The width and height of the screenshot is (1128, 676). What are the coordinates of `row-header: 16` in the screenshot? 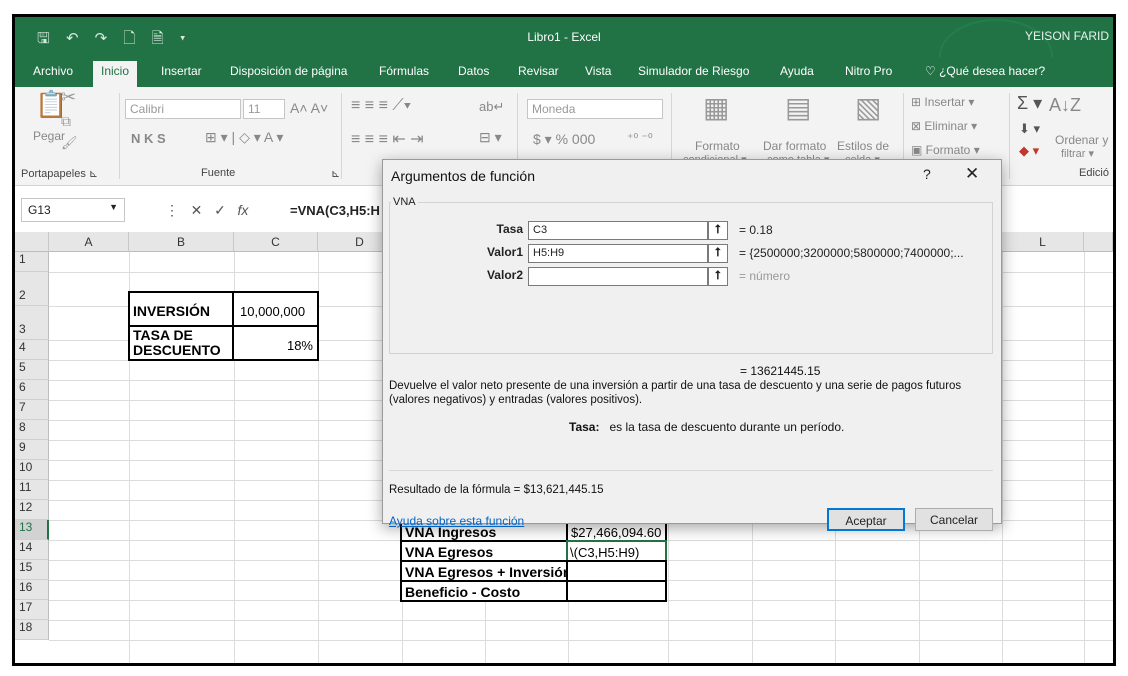 It's located at (32, 590).